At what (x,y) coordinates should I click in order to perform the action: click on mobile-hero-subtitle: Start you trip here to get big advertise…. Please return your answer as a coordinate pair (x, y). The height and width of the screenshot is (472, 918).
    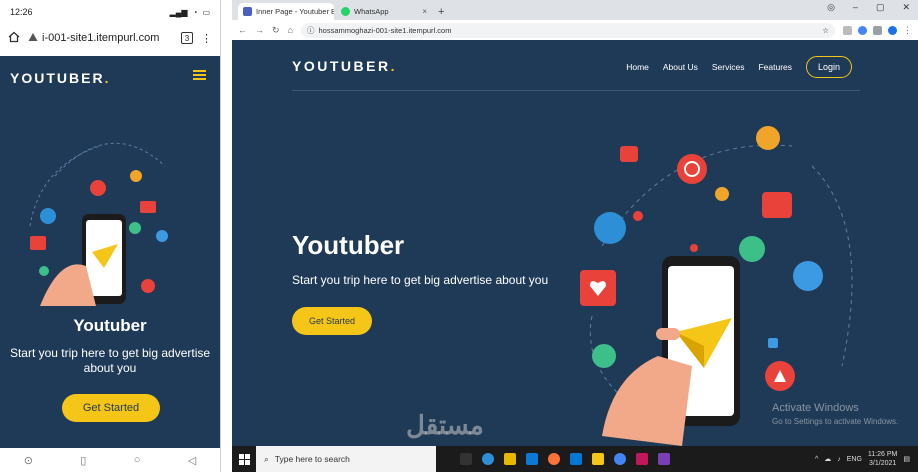
    Looking at the image, I should click on (110, 360).